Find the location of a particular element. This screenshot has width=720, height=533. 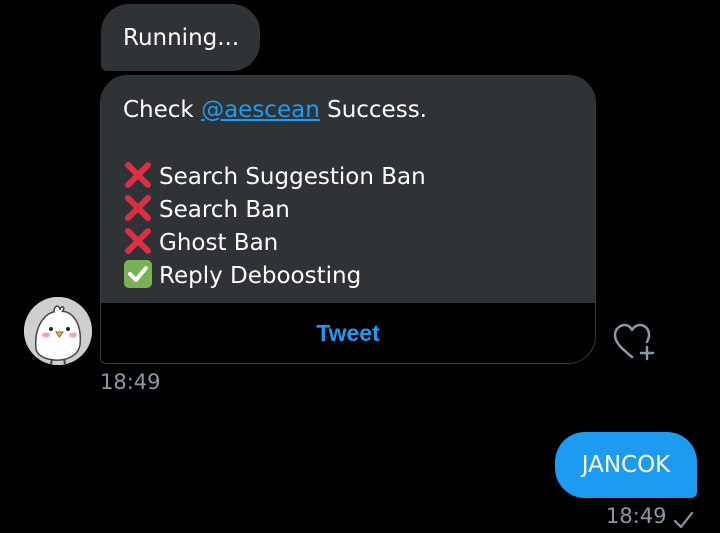

result-item-label: Reply Deboosting is located at coordinates (260, 276).